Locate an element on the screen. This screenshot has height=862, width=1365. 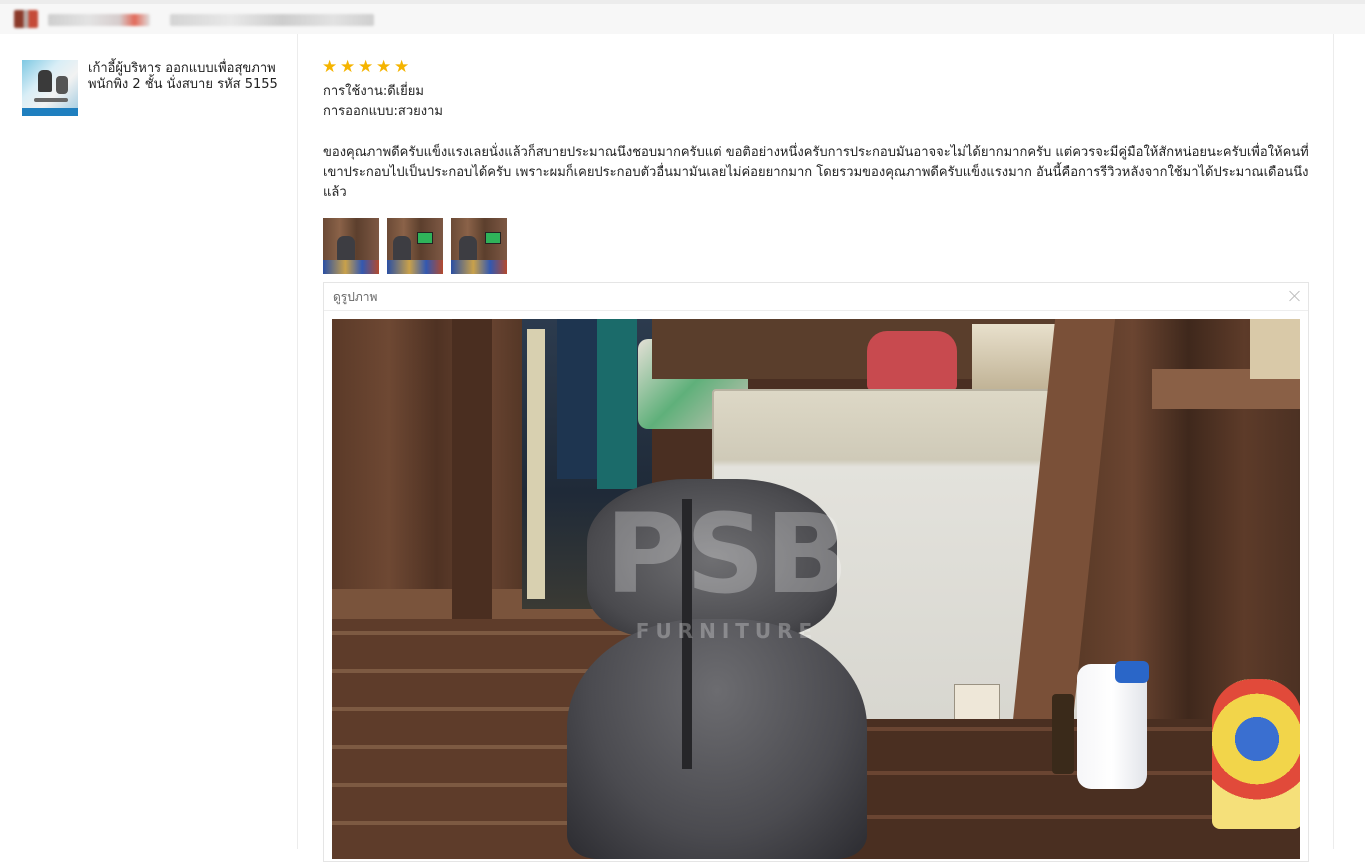
photo-viewer-title: ดูรูปภาพ is located at coordinates (355, 297).